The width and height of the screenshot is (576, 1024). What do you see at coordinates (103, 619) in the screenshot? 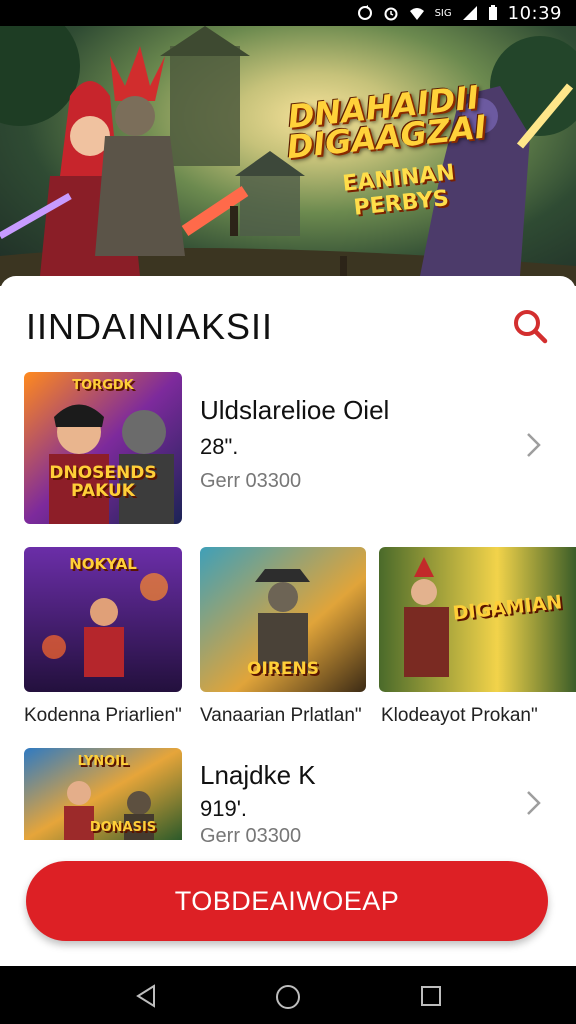
I see `grid-item-1-thumbnail: NOKYAL` at bounding box center [103, 619].